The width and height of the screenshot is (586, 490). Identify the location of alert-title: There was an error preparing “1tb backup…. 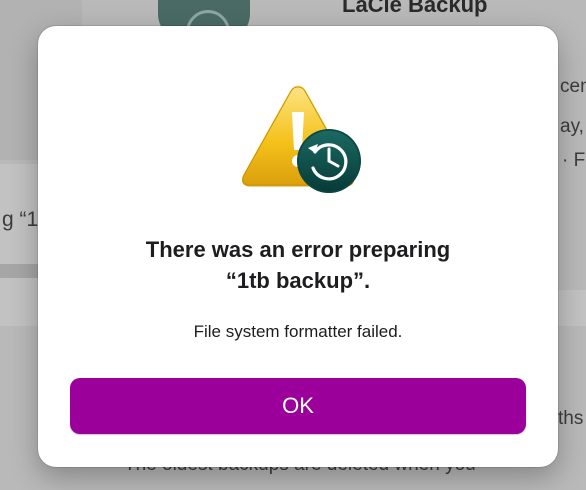
(298, 265).